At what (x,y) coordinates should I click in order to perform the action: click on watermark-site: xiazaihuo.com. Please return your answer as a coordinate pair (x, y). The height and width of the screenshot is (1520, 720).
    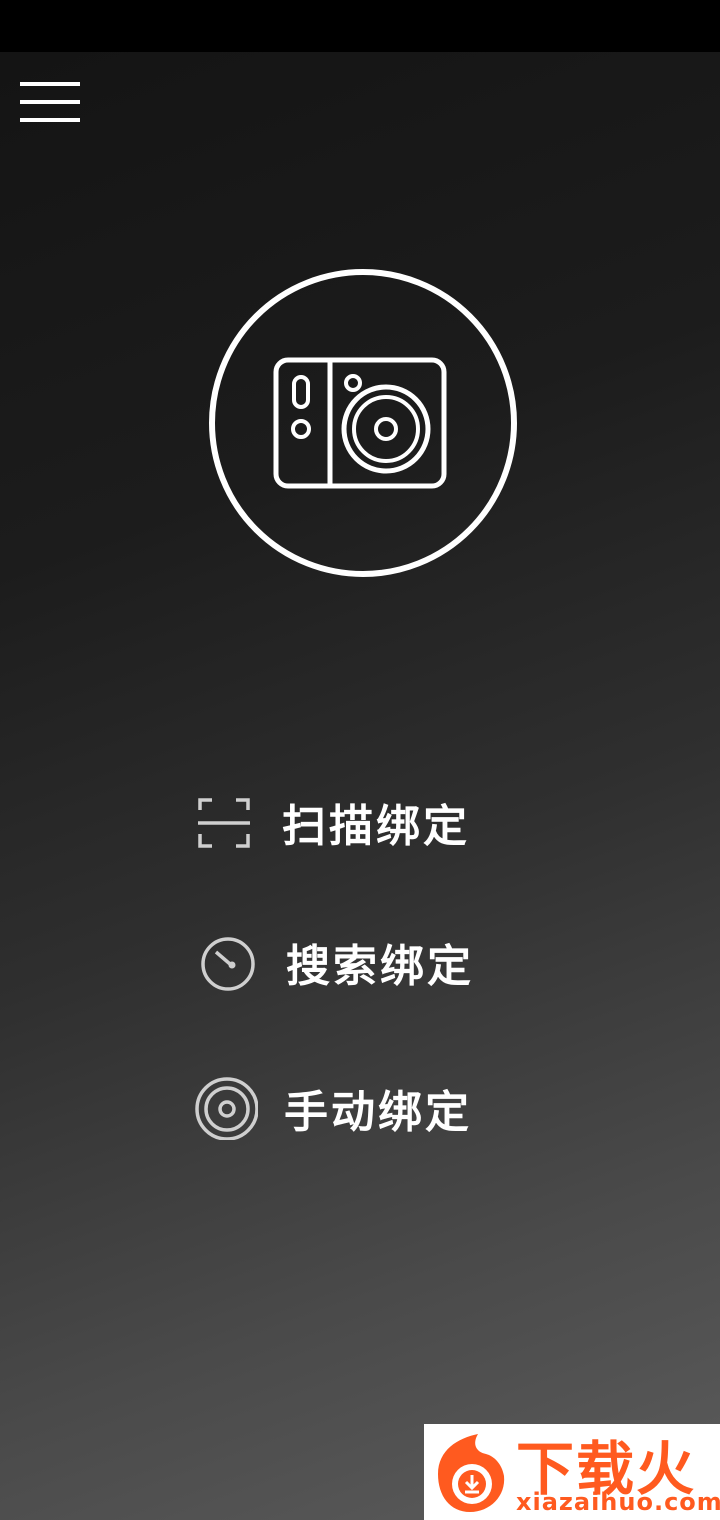
    Looking at the image, I should click on (618, 1502).